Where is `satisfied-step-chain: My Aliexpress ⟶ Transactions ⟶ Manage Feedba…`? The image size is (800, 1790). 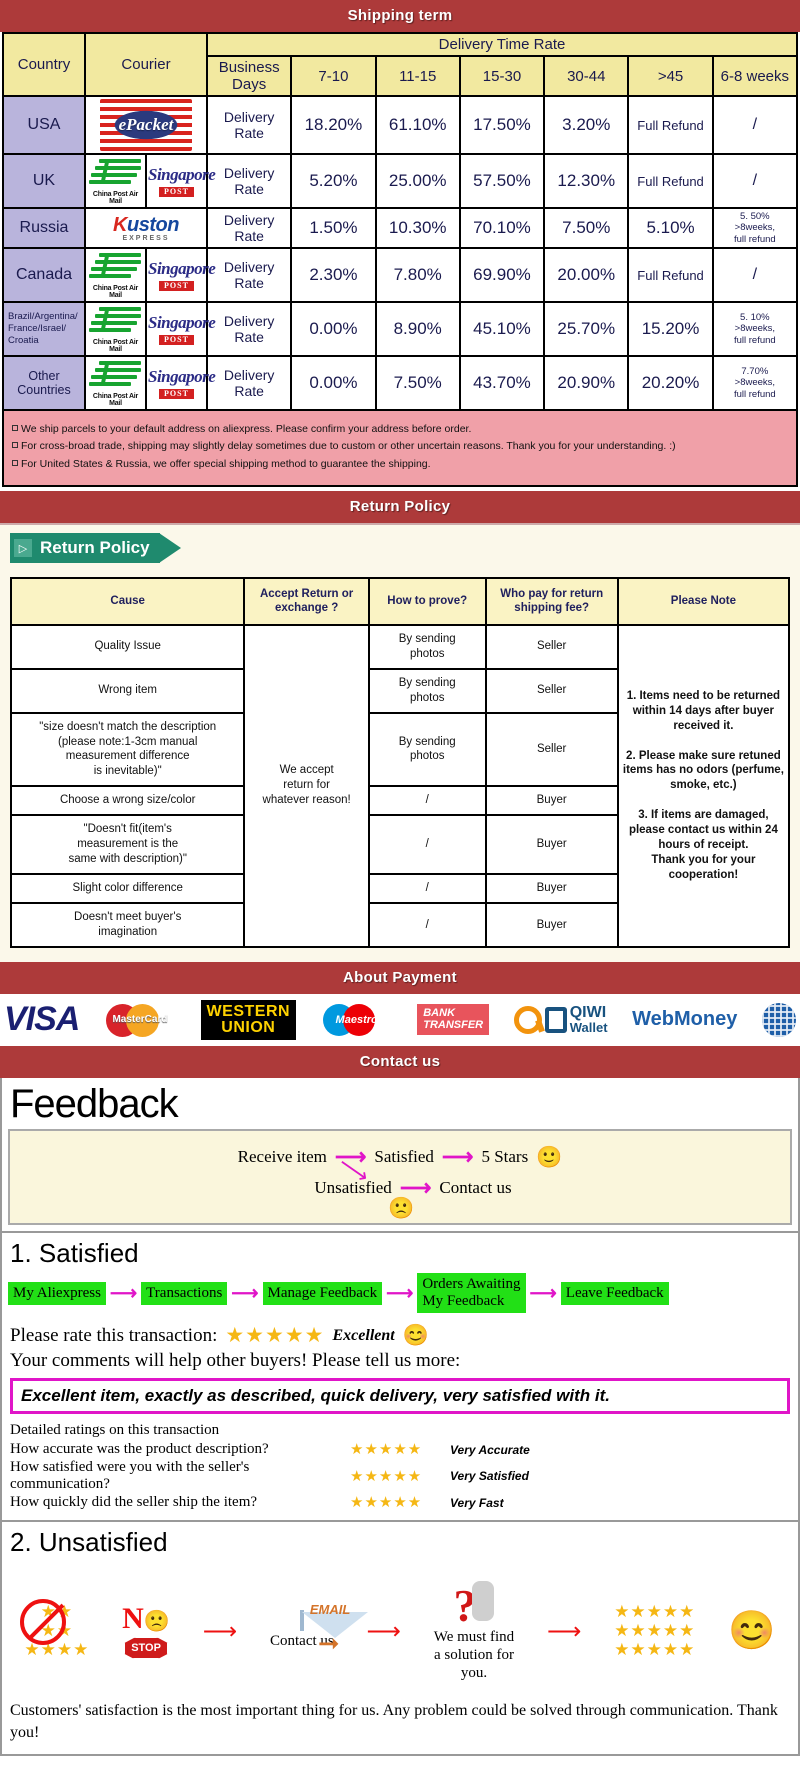 satisfied-step-chain: My Aliexpress ⟶ Transactions ⟶ Manage Feedba… is located at coordinates (400, 1296).